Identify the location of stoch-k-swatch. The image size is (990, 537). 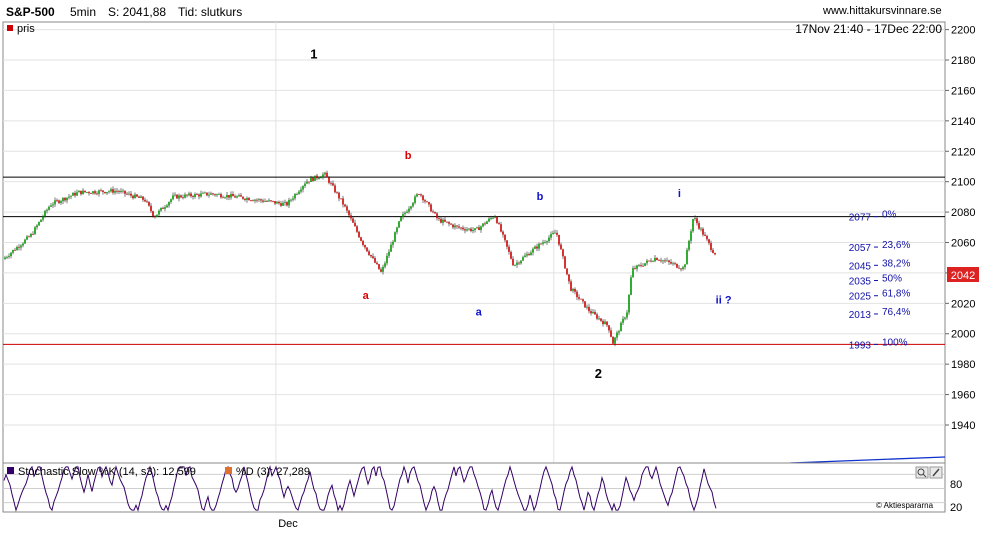
(10, 470).